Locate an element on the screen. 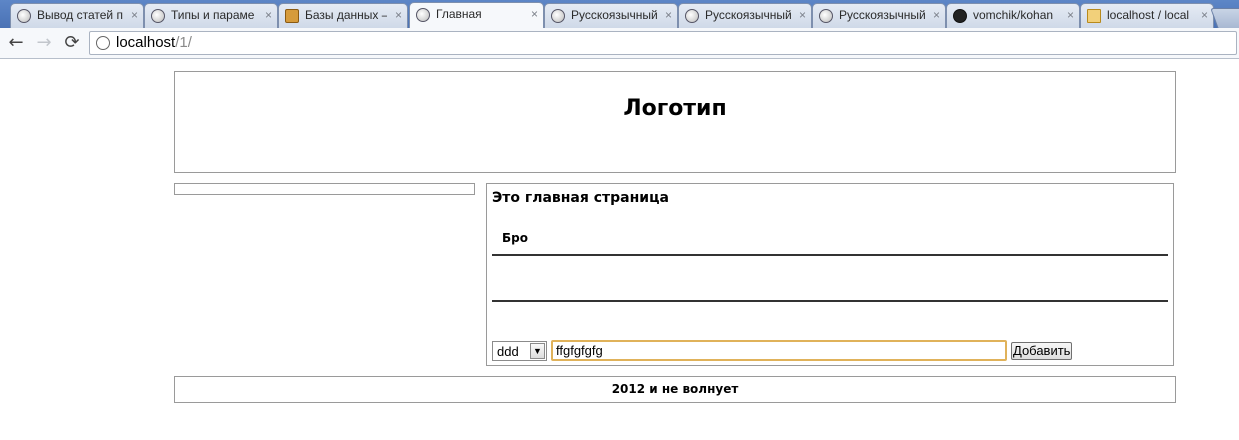 The height and width of the screenshot is (440, 1239). tab-label: Типы и параме is located at coordinates (213, 15).